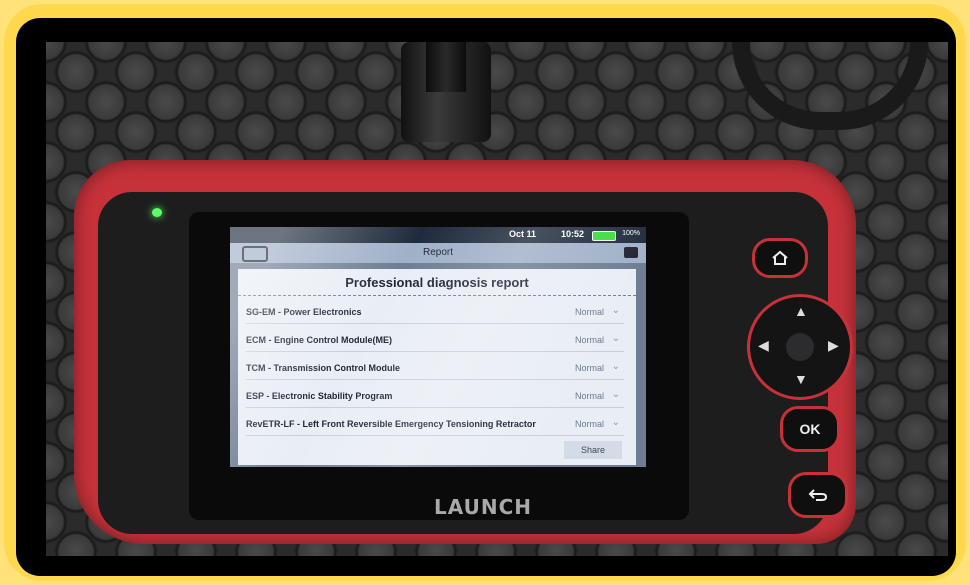 This screenshot has width=970, height=585. Describe the element at coordinates (435, 311) in the screenshot. I see `report-row: SG-EM - Power Electronics Normal ⌄` at that location.